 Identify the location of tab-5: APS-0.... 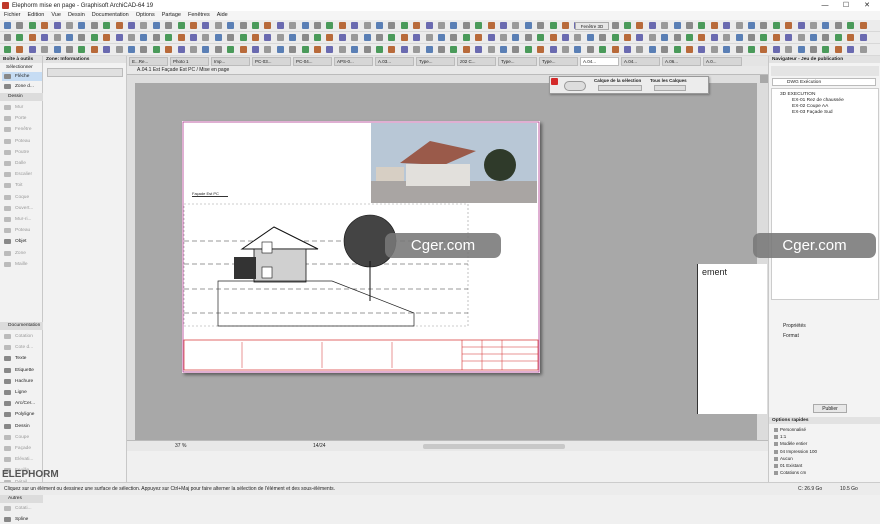
(353, 61).